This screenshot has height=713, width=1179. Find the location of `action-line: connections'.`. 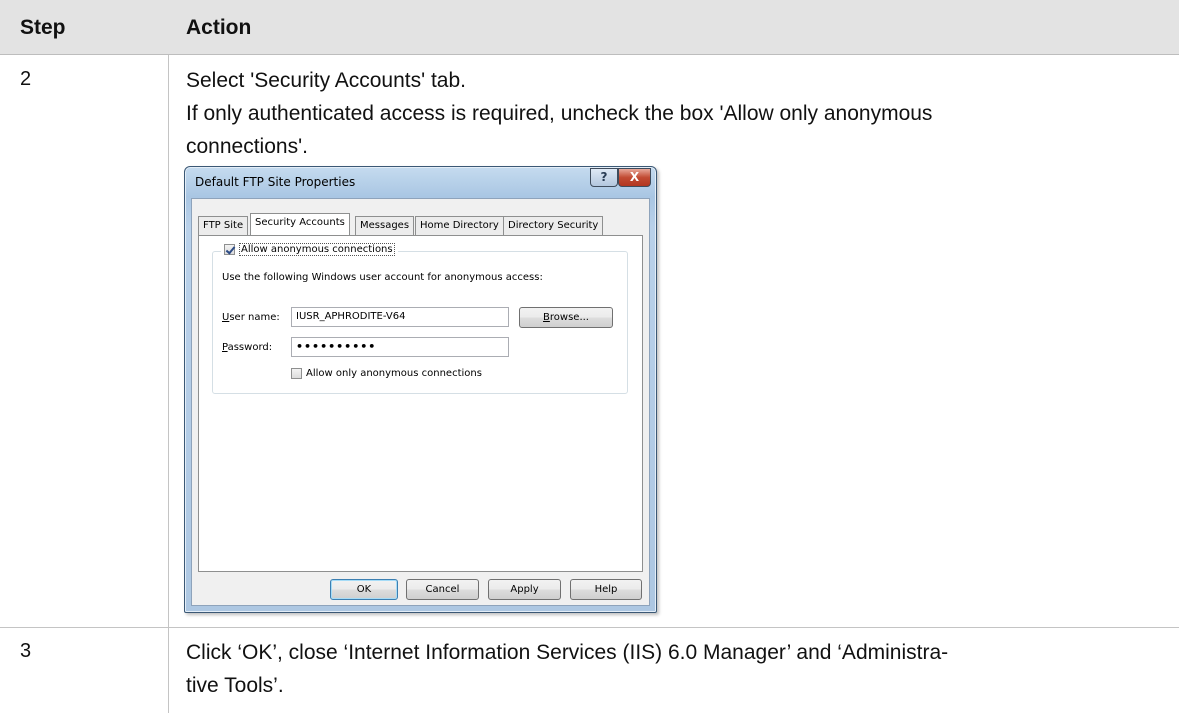

action-line: connections'. is located at coordinates (247, 146).